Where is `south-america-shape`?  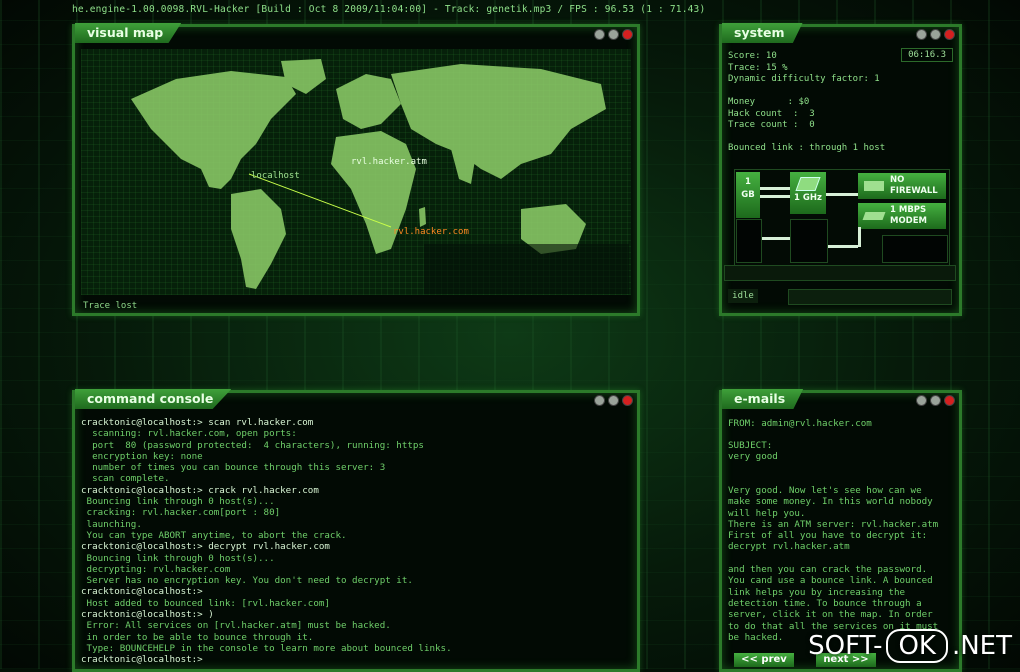 south-america-shape is located at coordinates (258, 239).